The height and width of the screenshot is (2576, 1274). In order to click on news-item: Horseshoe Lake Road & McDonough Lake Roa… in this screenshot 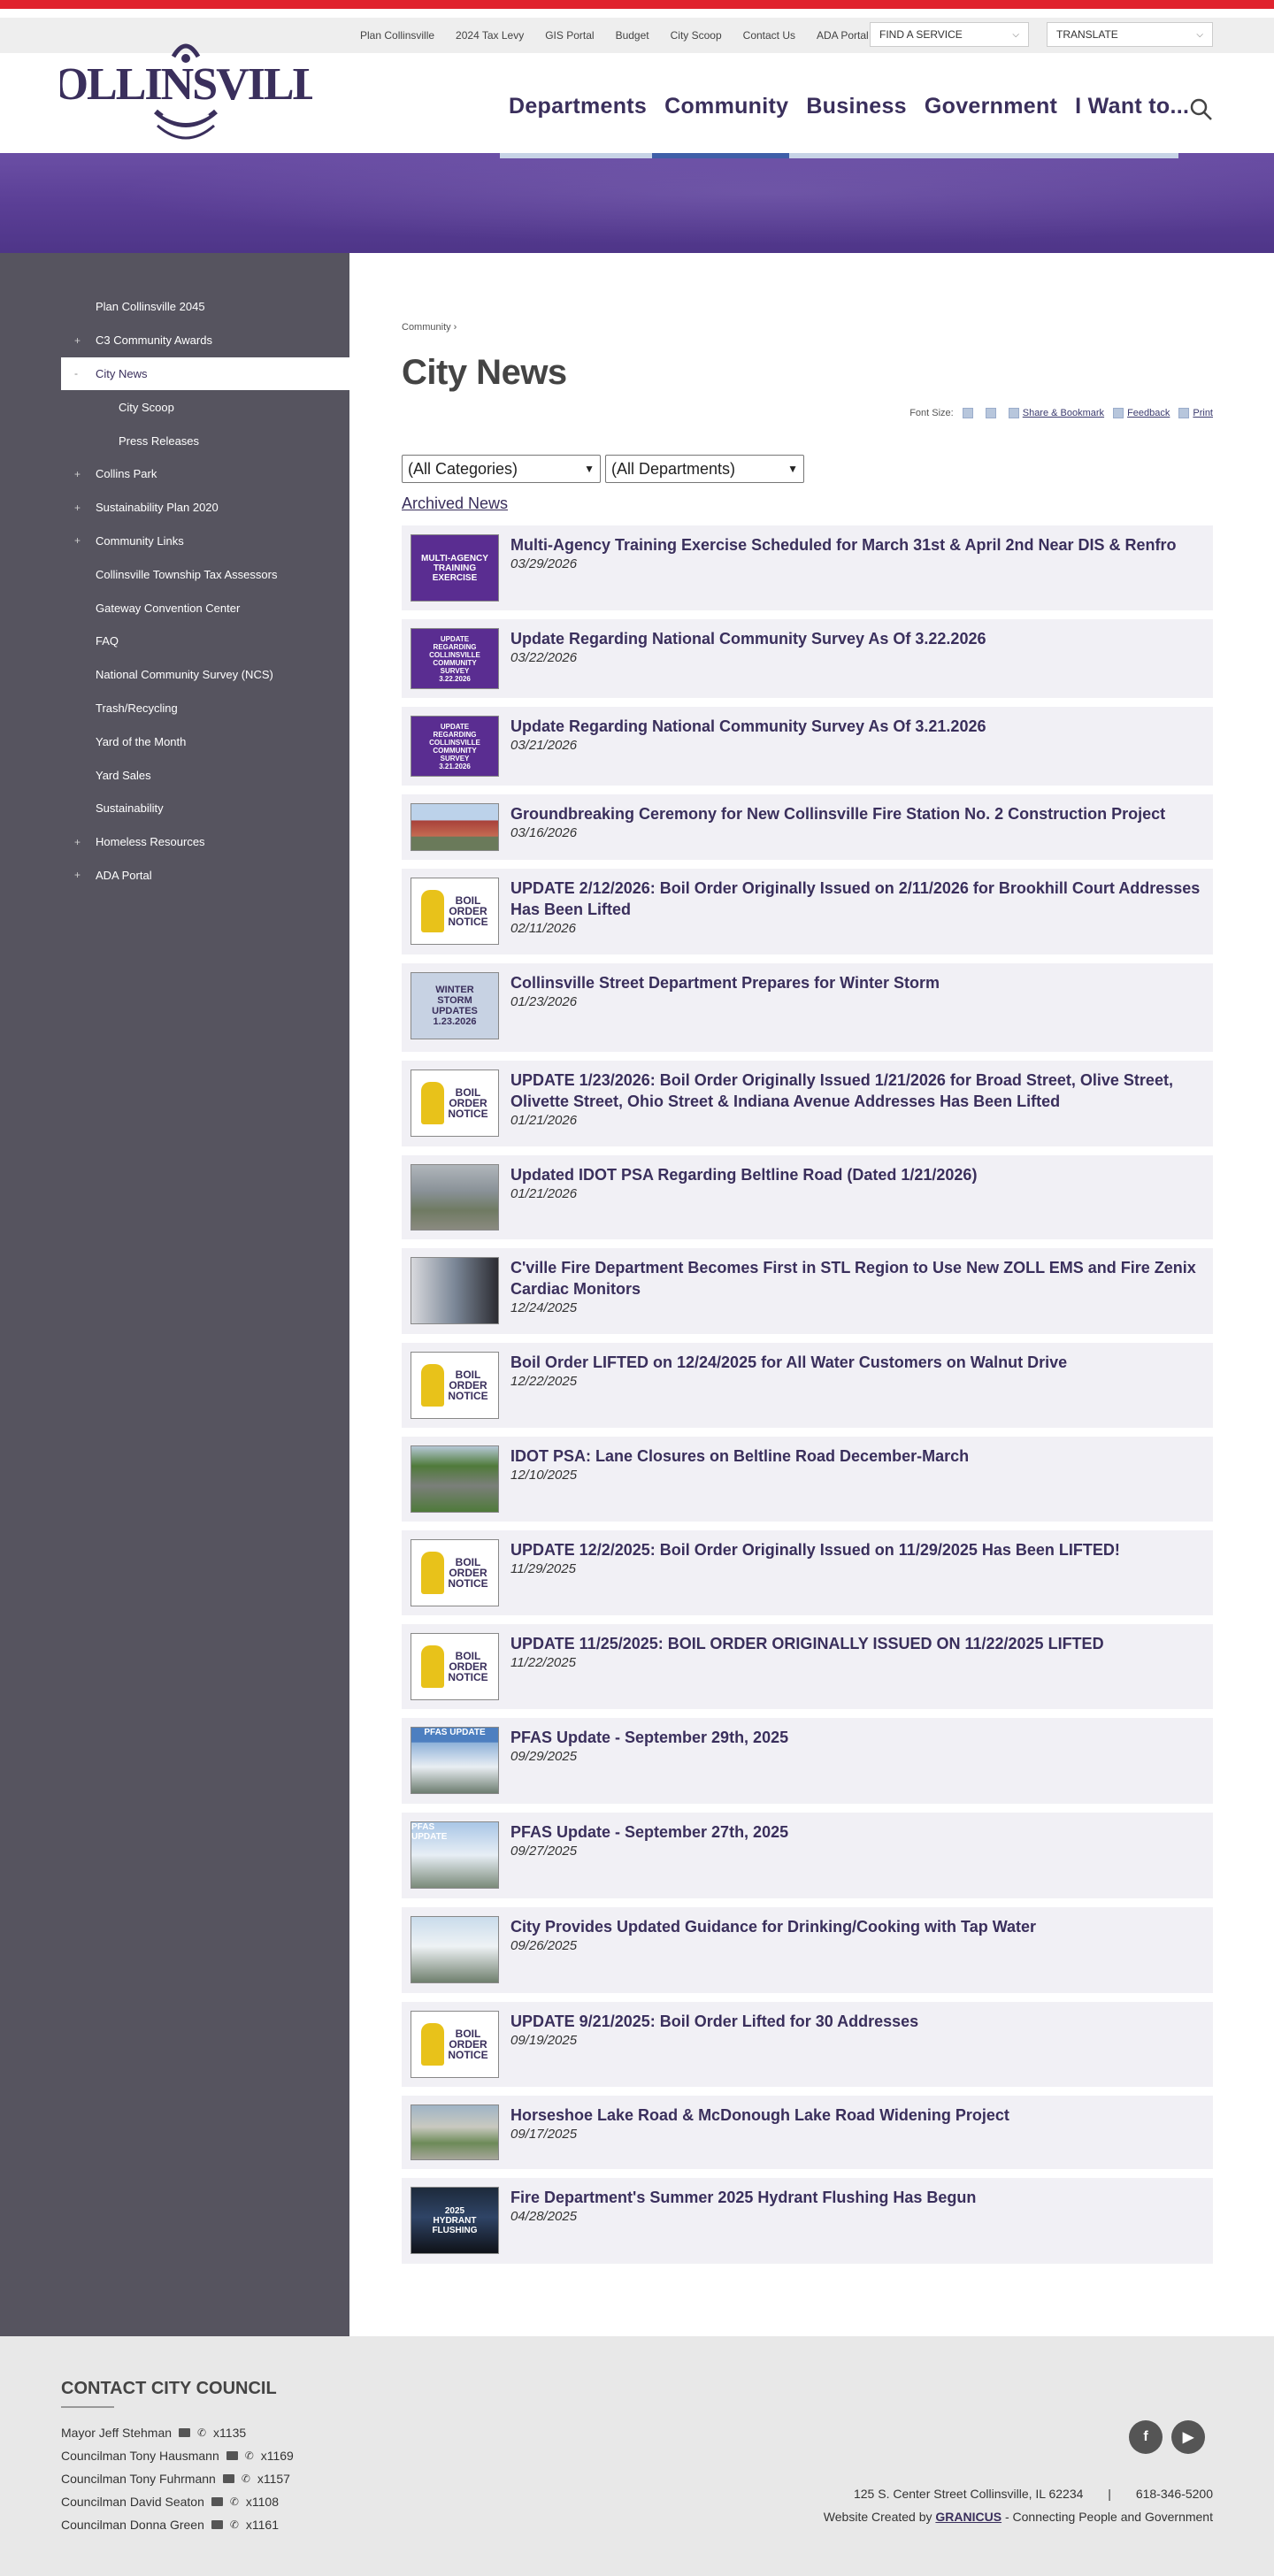, I will do `click(807, 2132)`.